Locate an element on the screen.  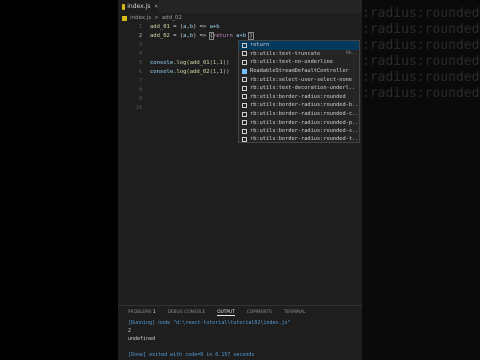
tab-label: index.js is located at coordinates (139, 6).